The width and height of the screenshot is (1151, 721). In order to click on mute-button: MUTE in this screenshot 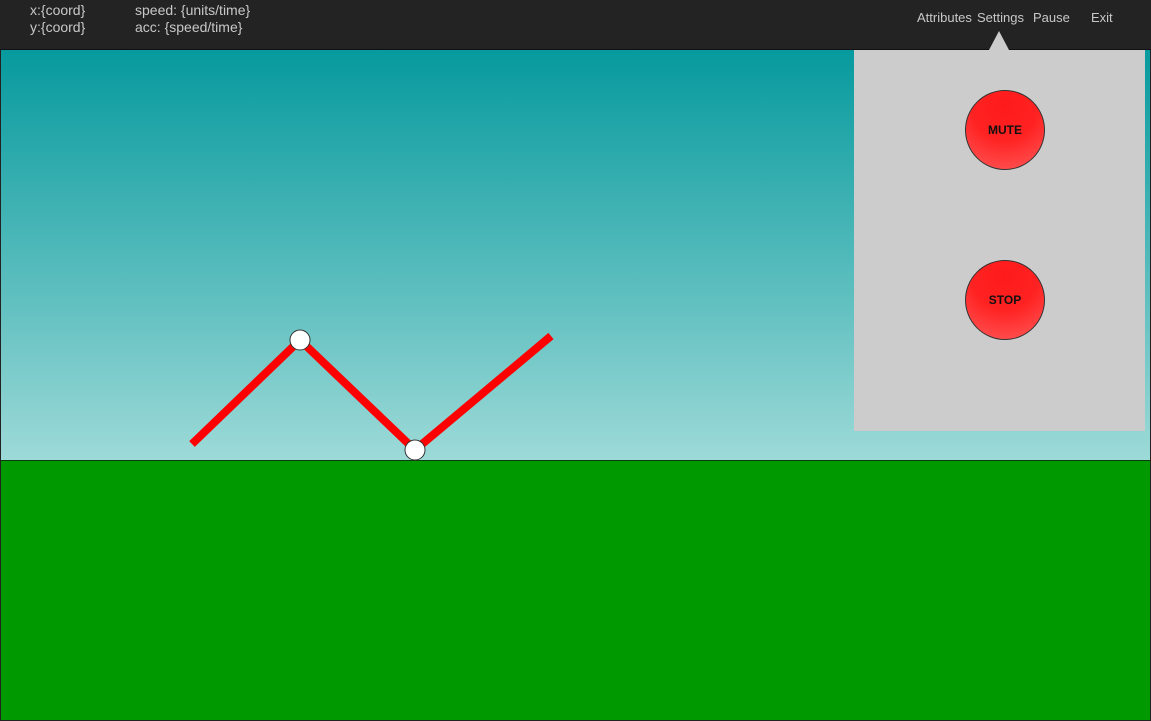, I will do `click(1005, 130)`.